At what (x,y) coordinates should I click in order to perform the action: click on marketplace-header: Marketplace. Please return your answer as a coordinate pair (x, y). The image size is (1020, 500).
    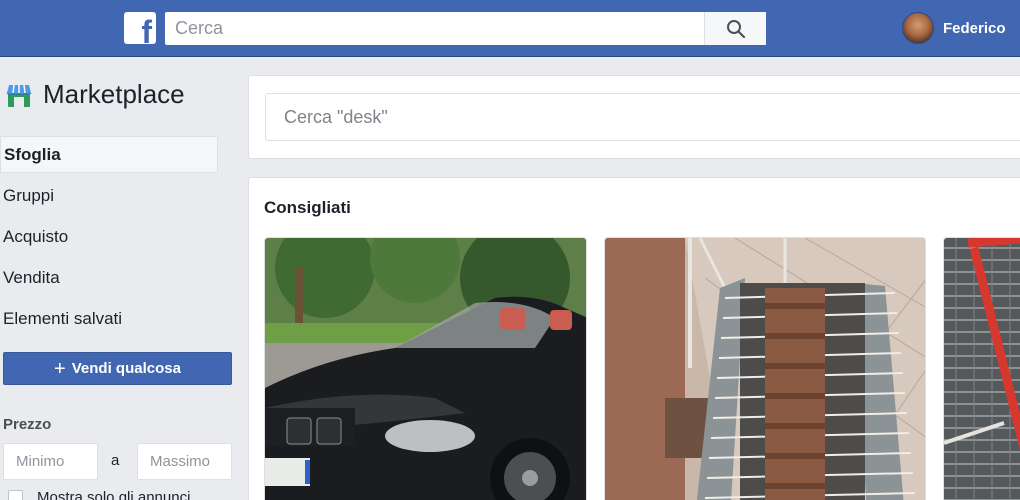
    Looking at the image, I should click on (95, 94).